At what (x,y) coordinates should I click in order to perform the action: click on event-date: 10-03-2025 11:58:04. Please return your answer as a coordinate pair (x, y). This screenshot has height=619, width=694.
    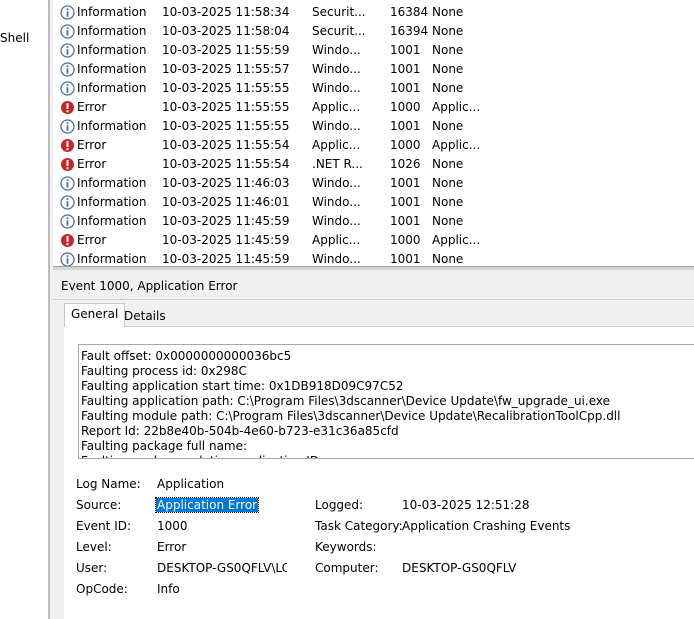
    Looking at the image, I should click on (226, 31).